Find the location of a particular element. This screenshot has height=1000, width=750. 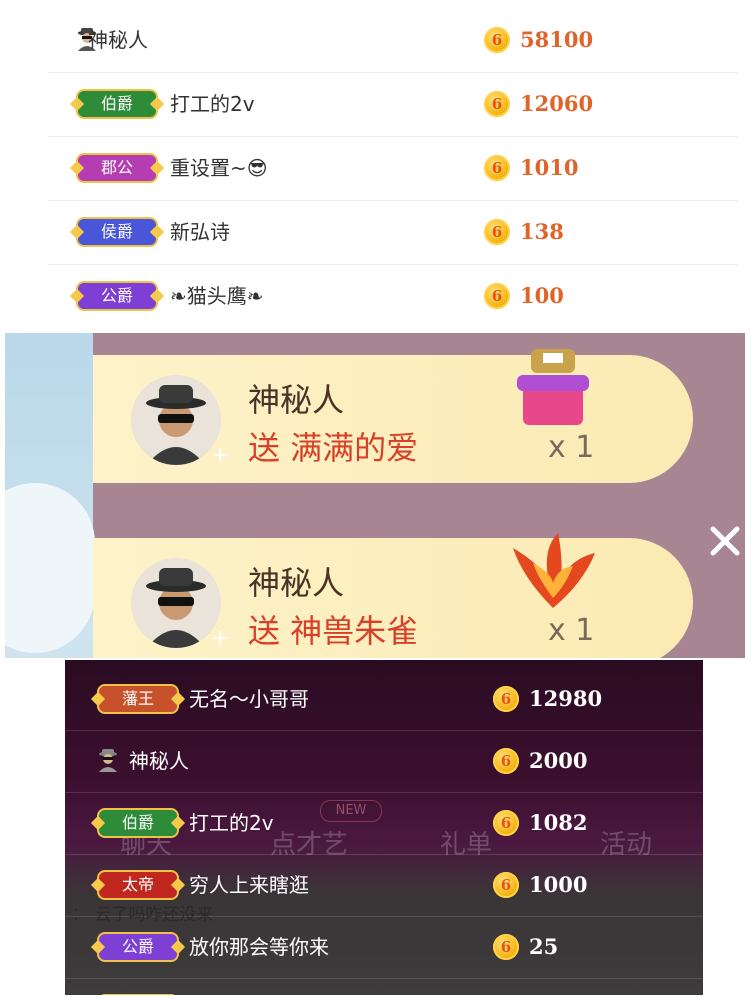

leaderboard-row: 伯爵 打工的2v 6 1082 is located at coordinates (384, 823).